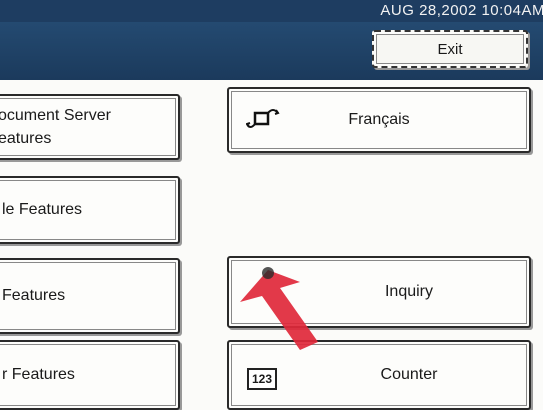 This screenshot has height=410, width=543. I want to click on document-server-label-line1: ocument Server, so click(55, 115).